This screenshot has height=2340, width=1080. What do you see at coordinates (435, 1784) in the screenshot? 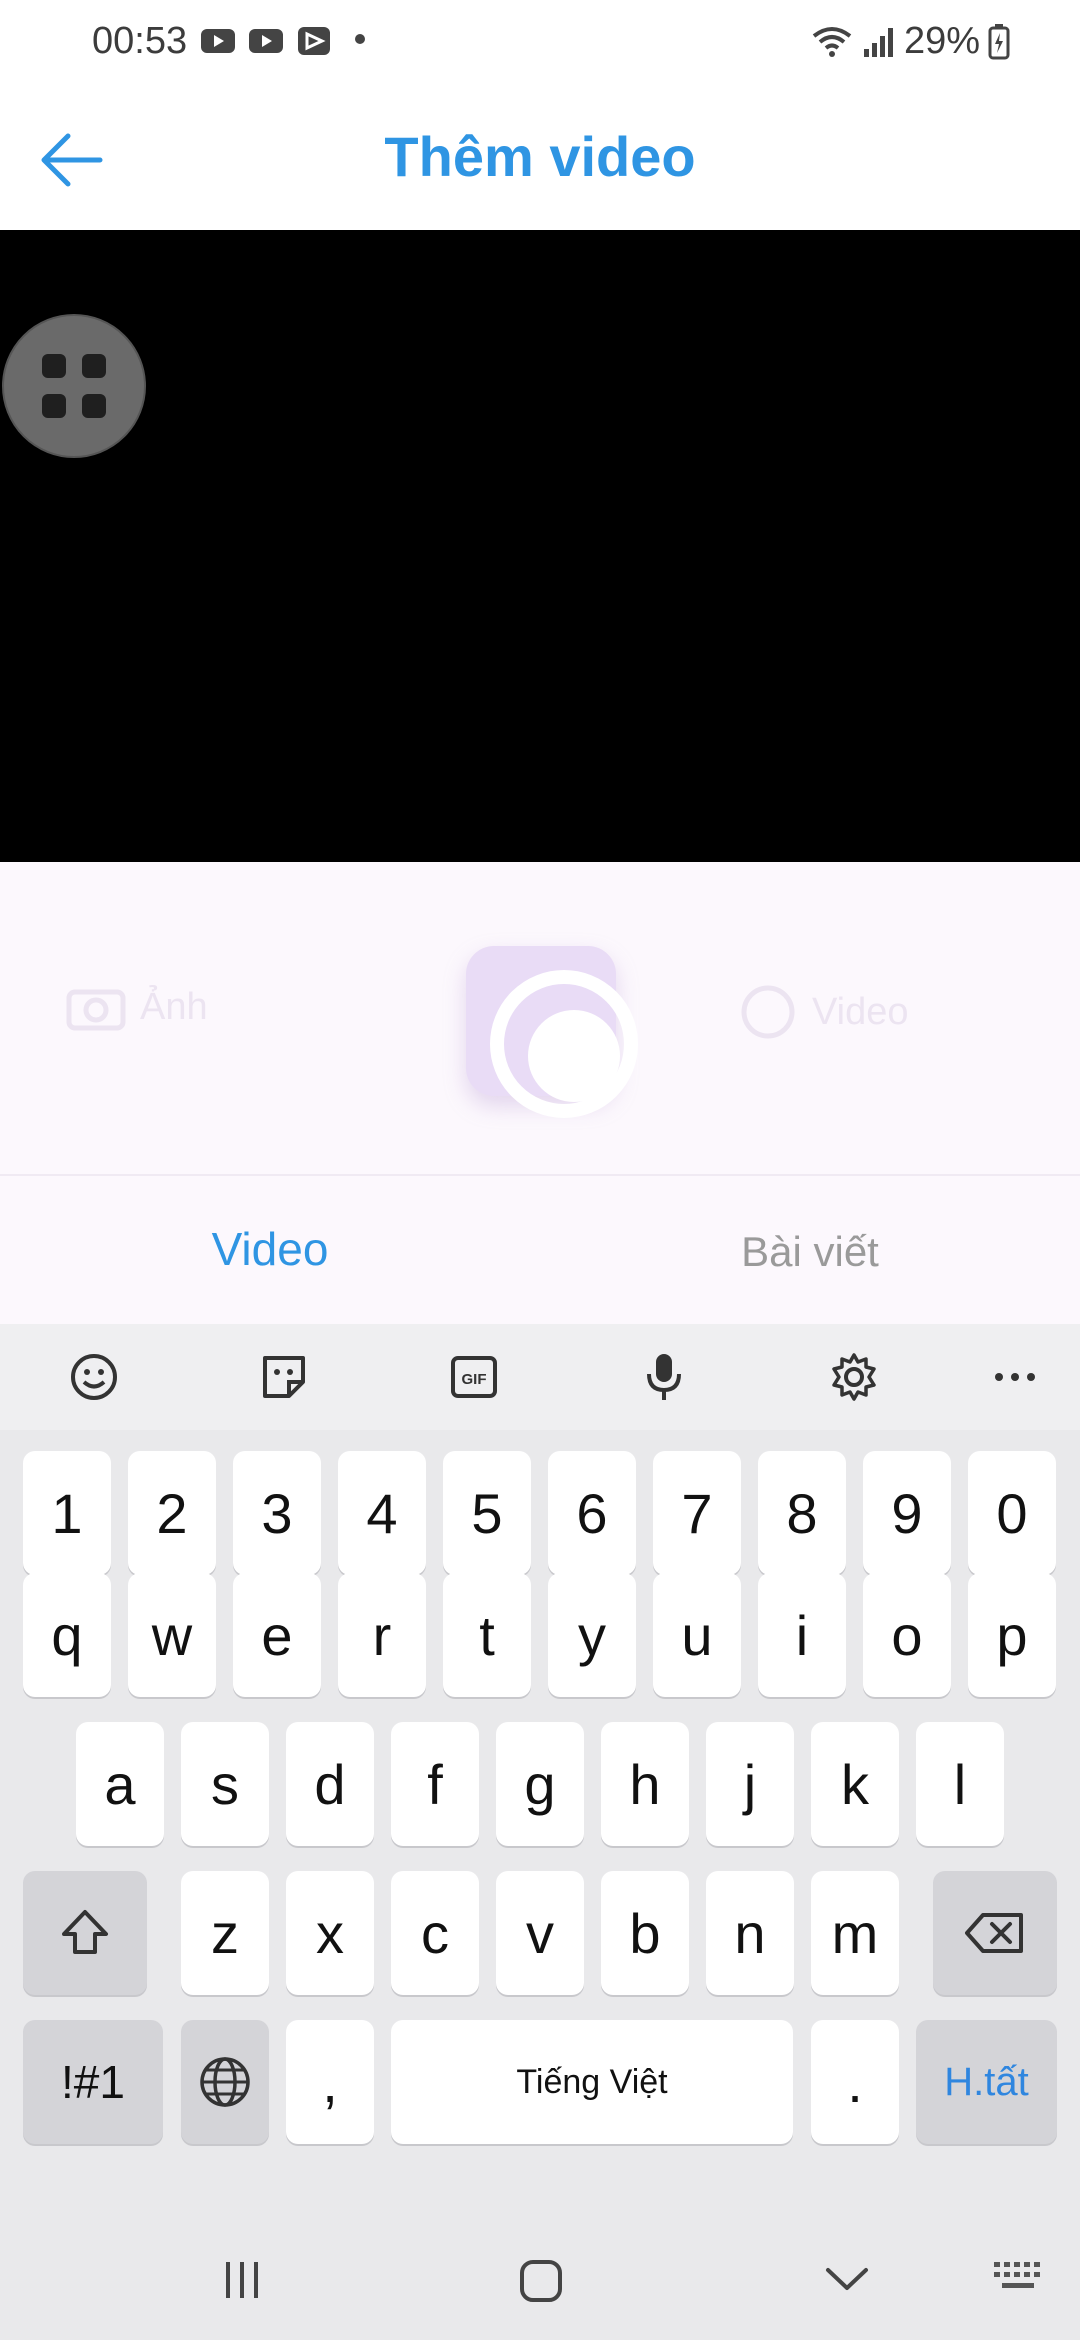
I see `key-f: f` at bounding box center [435, 1784].